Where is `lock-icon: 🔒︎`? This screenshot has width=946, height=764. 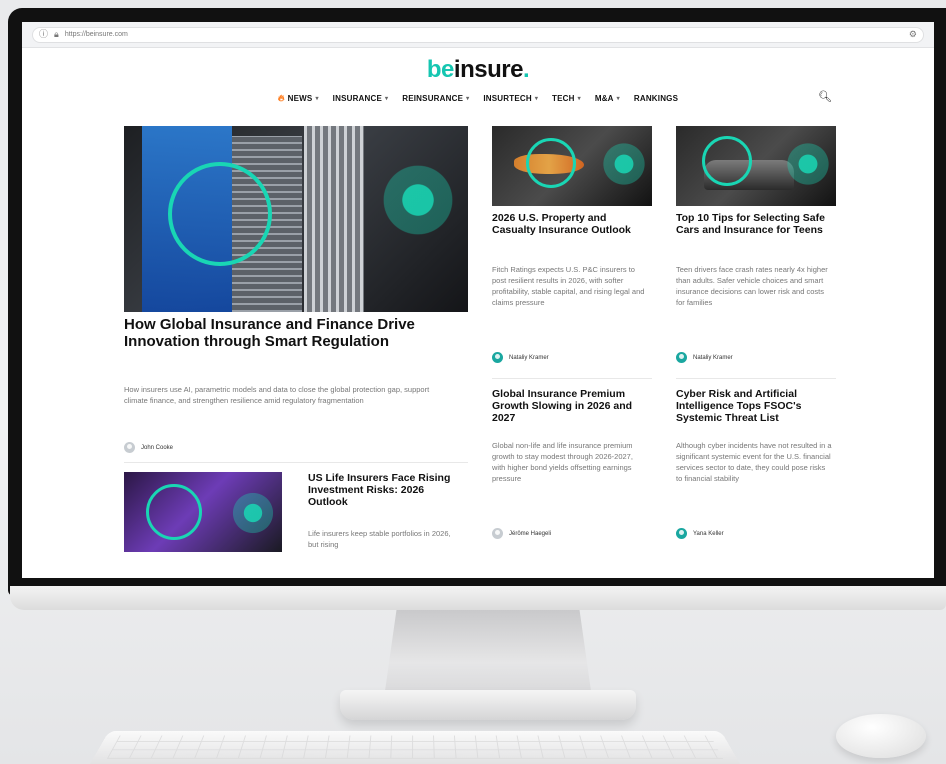 lock-icon: 🔒︎ is located at coordinates (56, 34).